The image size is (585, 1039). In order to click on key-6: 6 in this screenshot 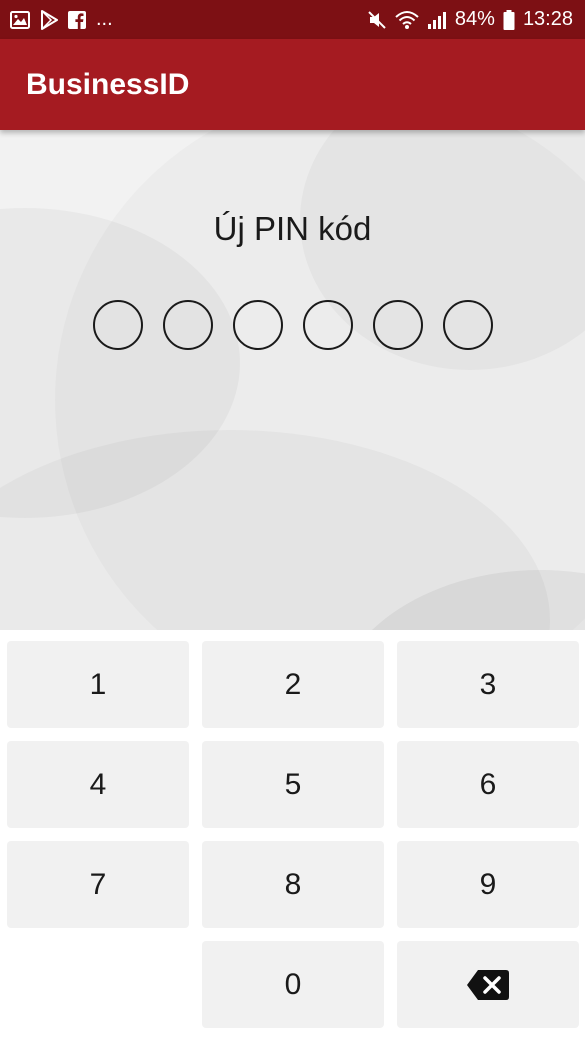, I will do `click(488, 784)`.